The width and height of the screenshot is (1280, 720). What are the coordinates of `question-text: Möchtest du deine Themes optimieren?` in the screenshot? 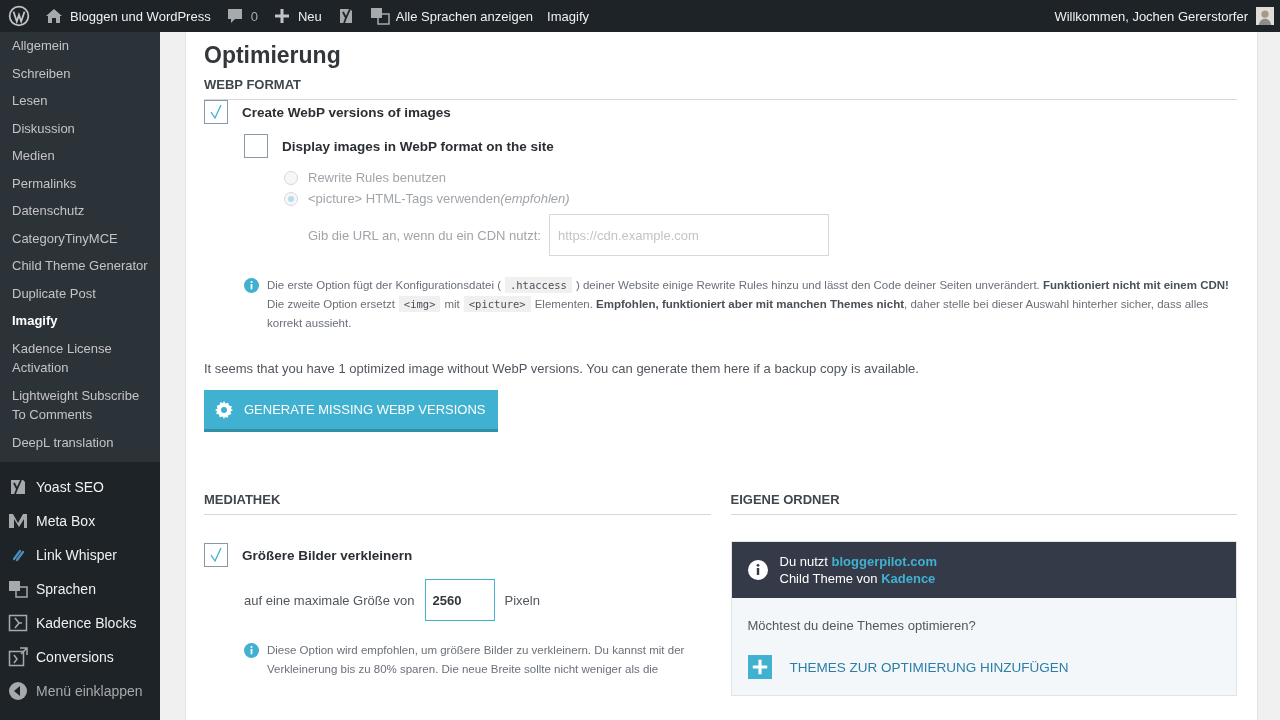 It's located at (862, 625).